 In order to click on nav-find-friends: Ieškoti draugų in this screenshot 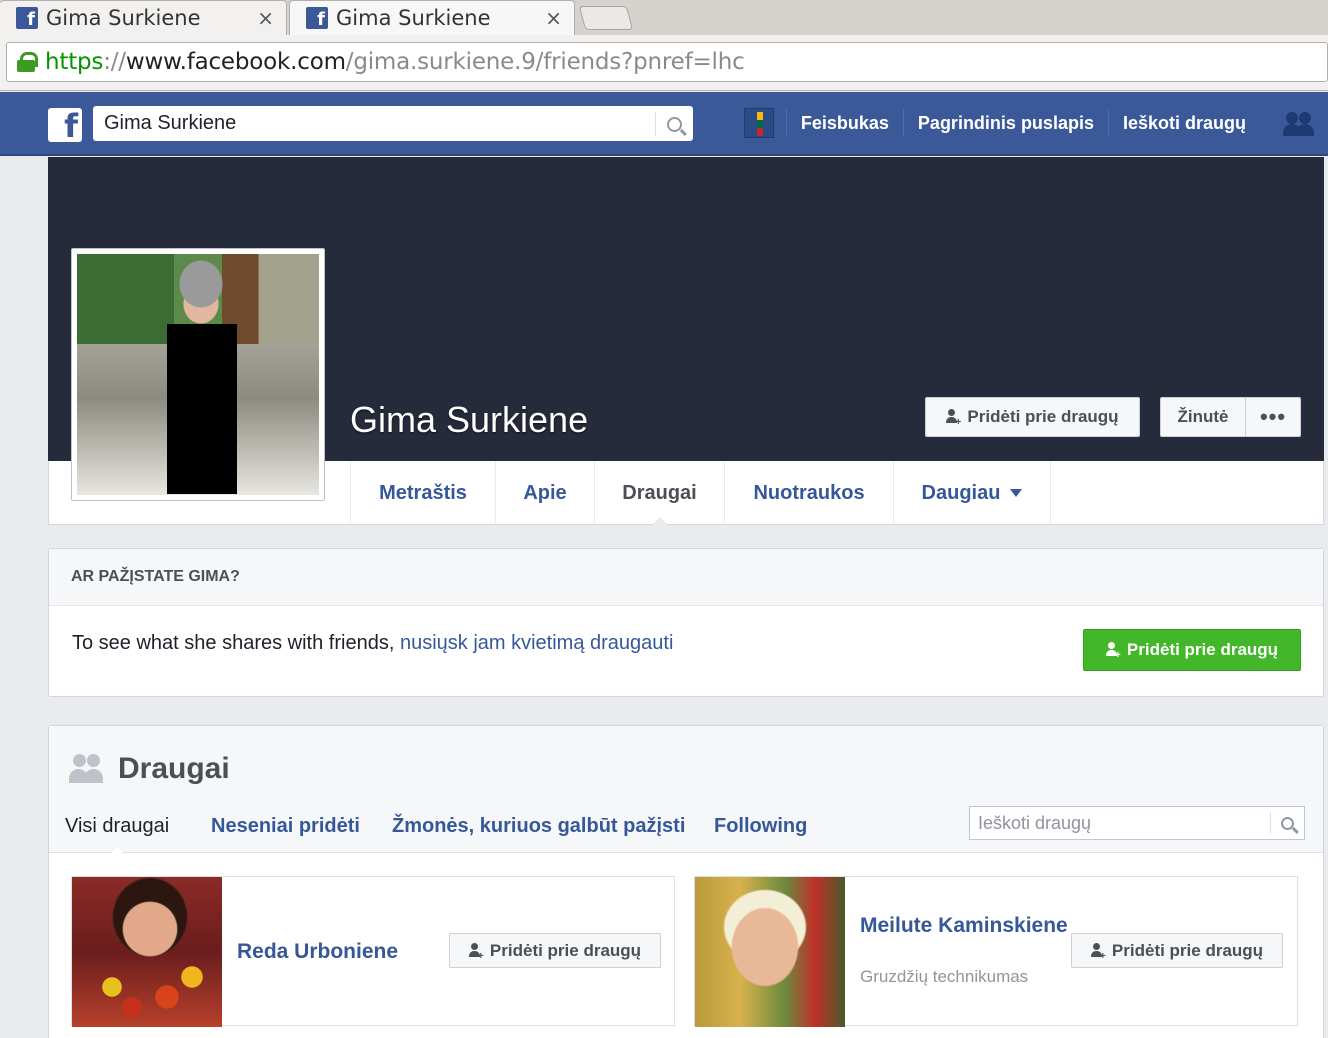, I will do `click(1183, 123)`.